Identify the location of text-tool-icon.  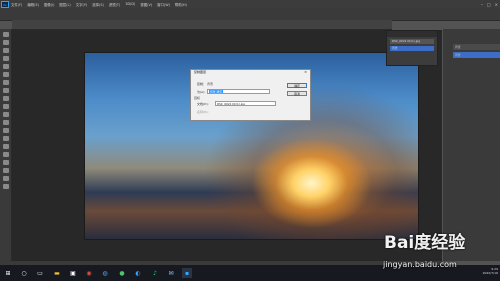
(5, 154).